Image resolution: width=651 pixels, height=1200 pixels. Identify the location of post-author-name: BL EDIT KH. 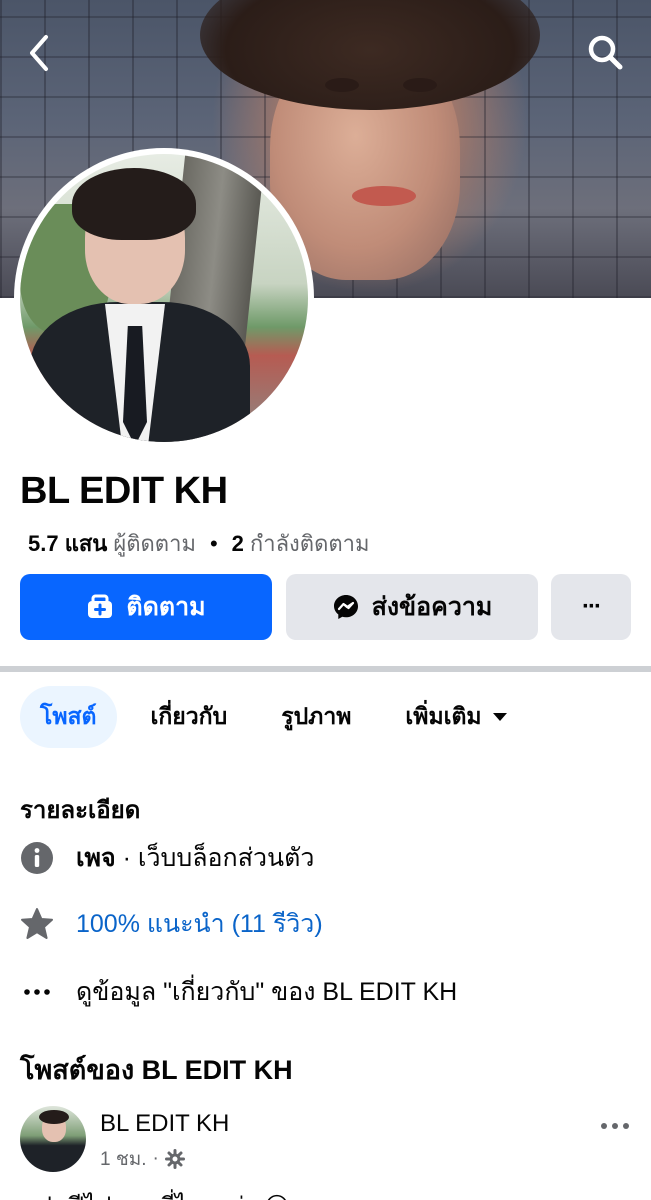
(164, 1124).